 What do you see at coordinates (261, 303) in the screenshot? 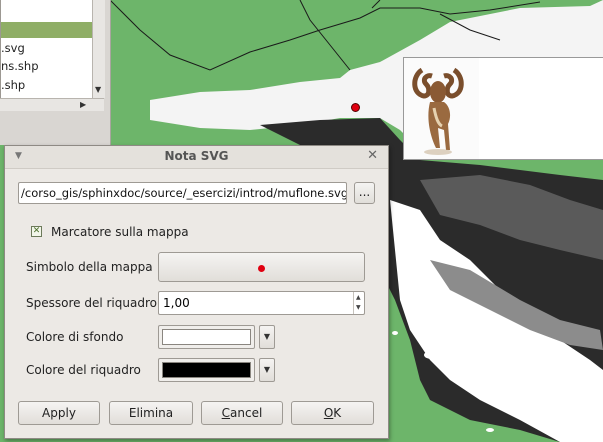
I see `frame-width-spinbox: 1,00 ▲ ▼` at bounding box center [261, 303].